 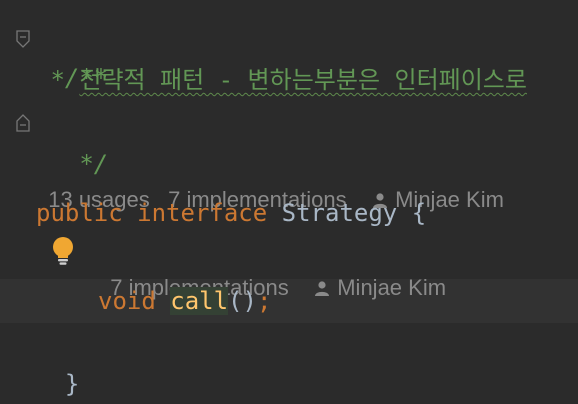 I want to click on doc-comment-open: /**, so click(x=72, y=55).